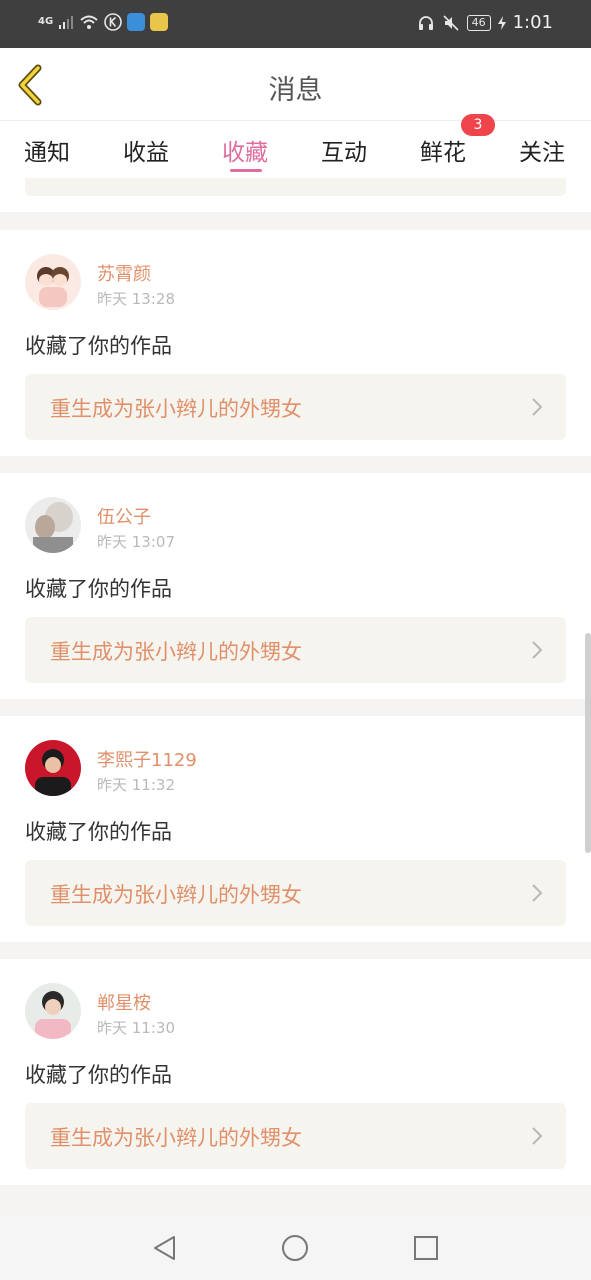  What do you see at coordinates (46, 21) in the screenshot?
I see `network-type: 4G` at bounding box center [46, 21].